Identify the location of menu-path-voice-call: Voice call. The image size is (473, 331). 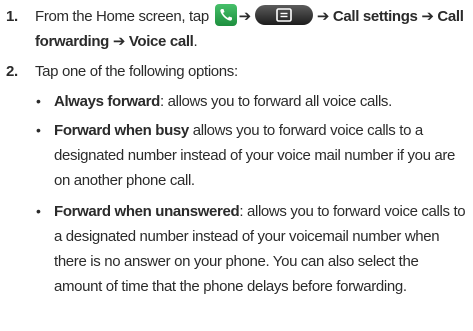
(161, 41).